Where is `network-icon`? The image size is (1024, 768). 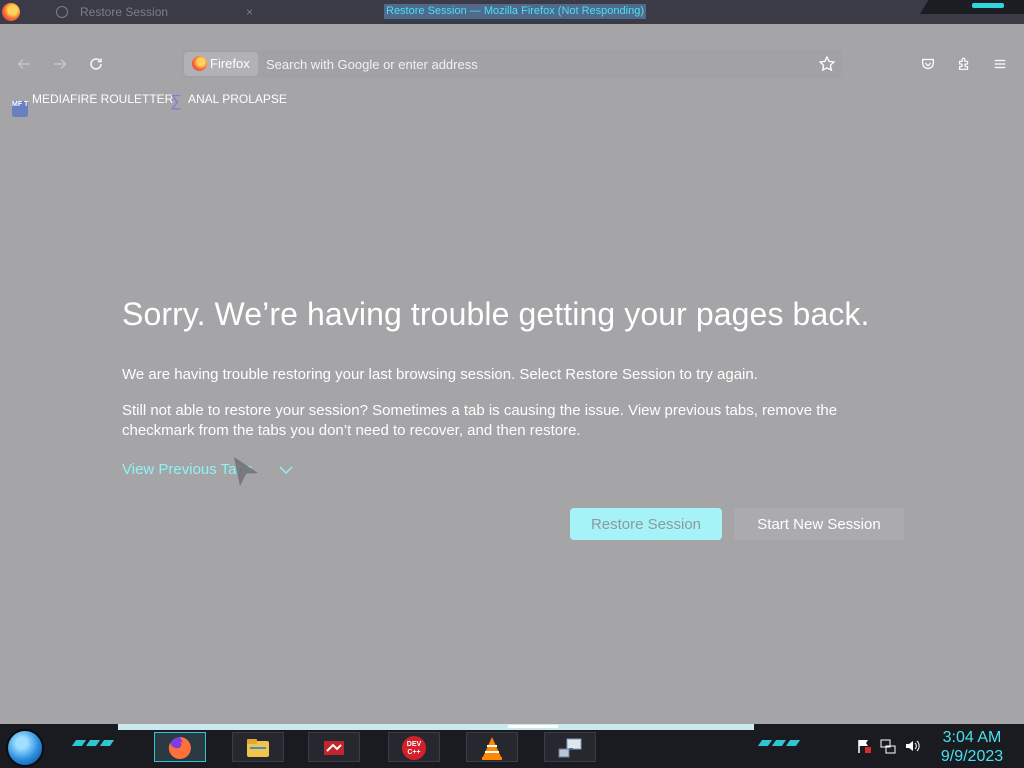
network-icon is located at coordinates (570, 748).